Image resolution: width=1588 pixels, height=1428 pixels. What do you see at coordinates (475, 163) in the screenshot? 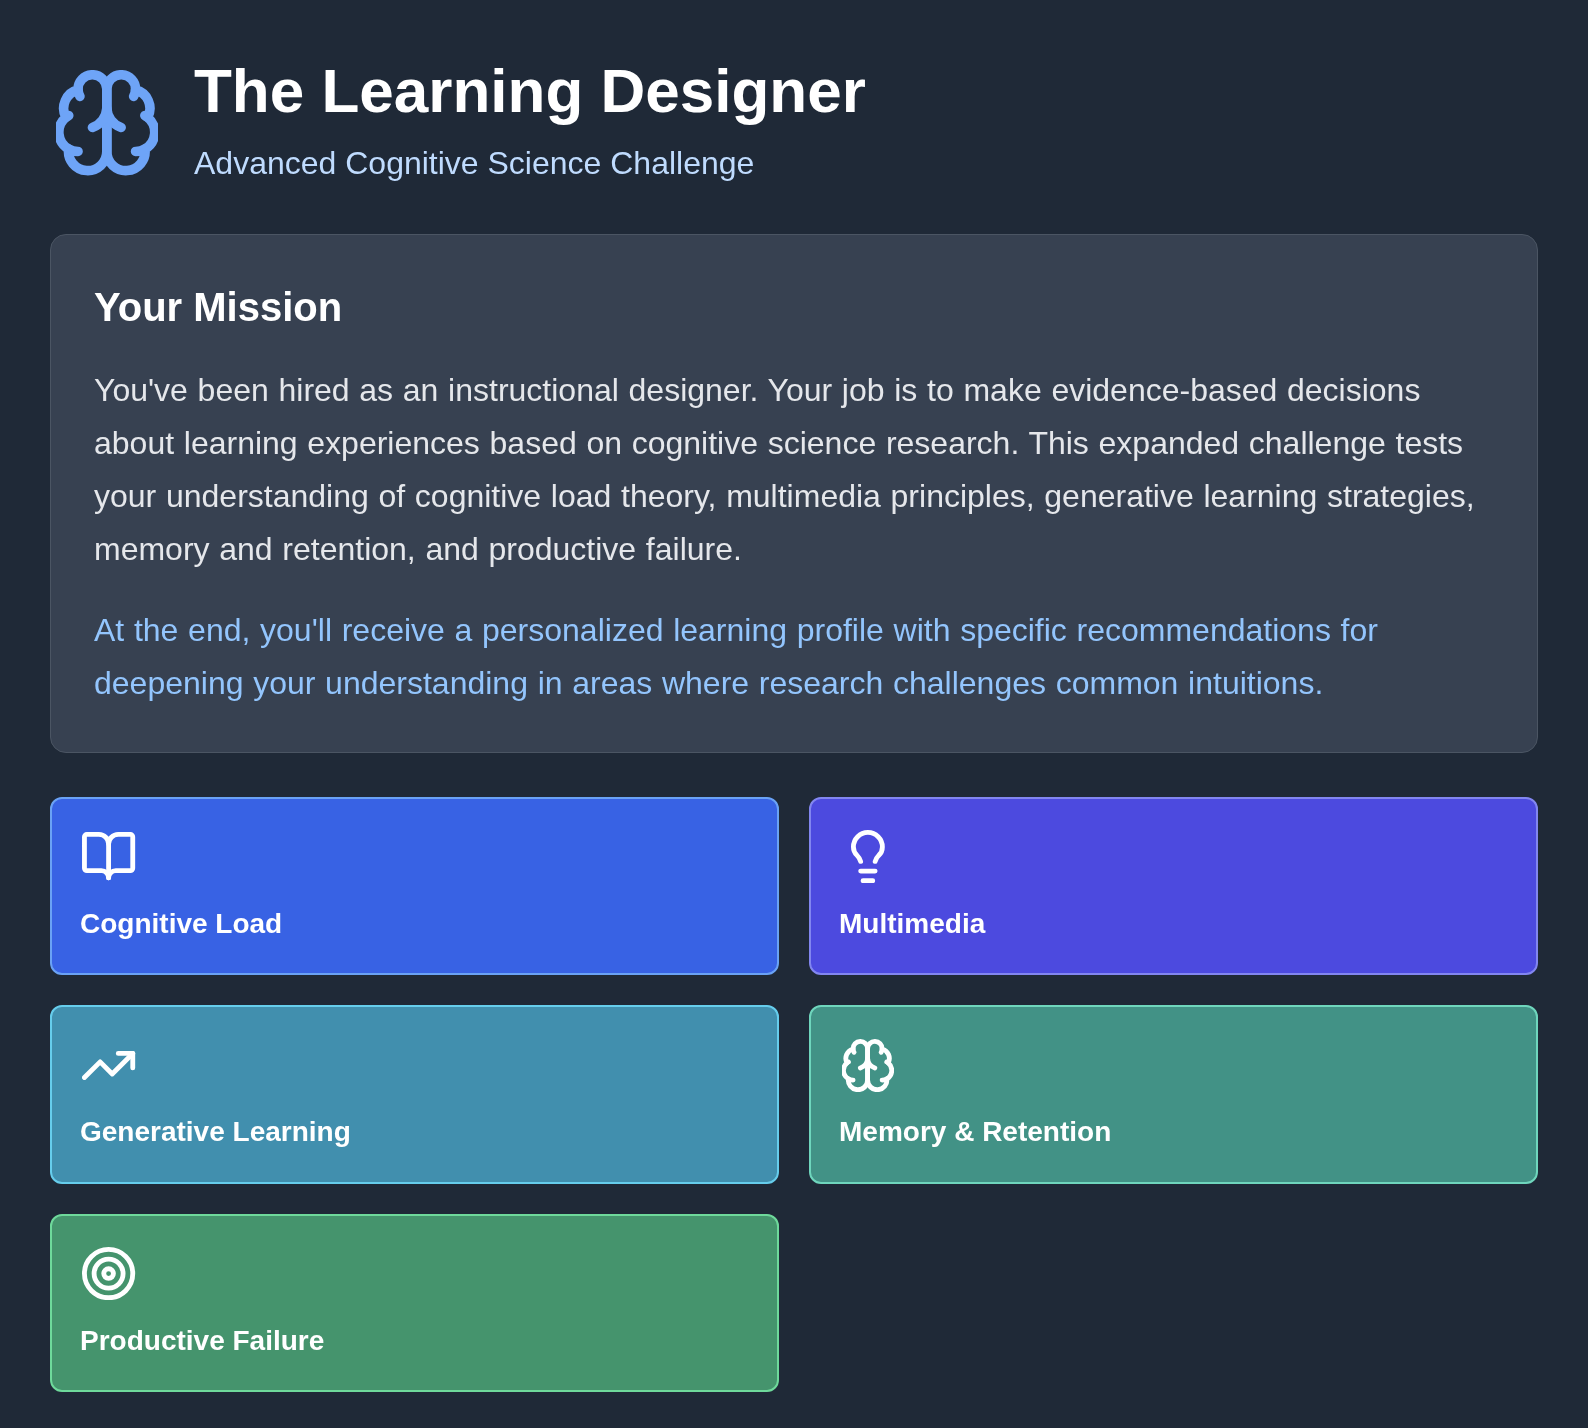
I see `page-subtitle: Advanced Cognitive Science Challenge` at bounding box center [475, 163].